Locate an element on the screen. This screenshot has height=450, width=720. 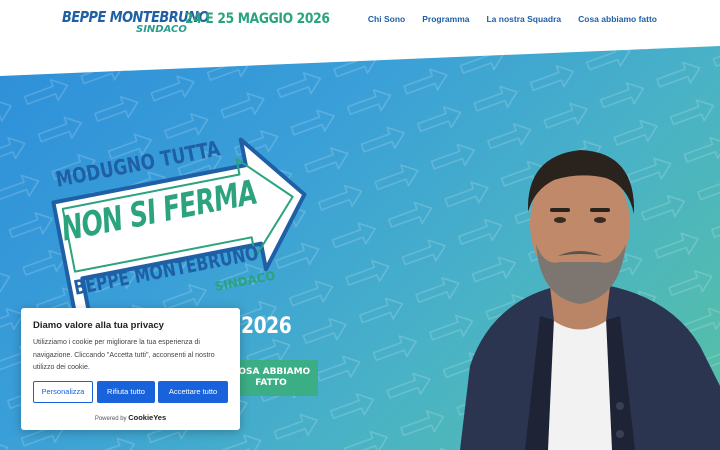
logo-role: SINDACO is located at coordinates (161, 29).